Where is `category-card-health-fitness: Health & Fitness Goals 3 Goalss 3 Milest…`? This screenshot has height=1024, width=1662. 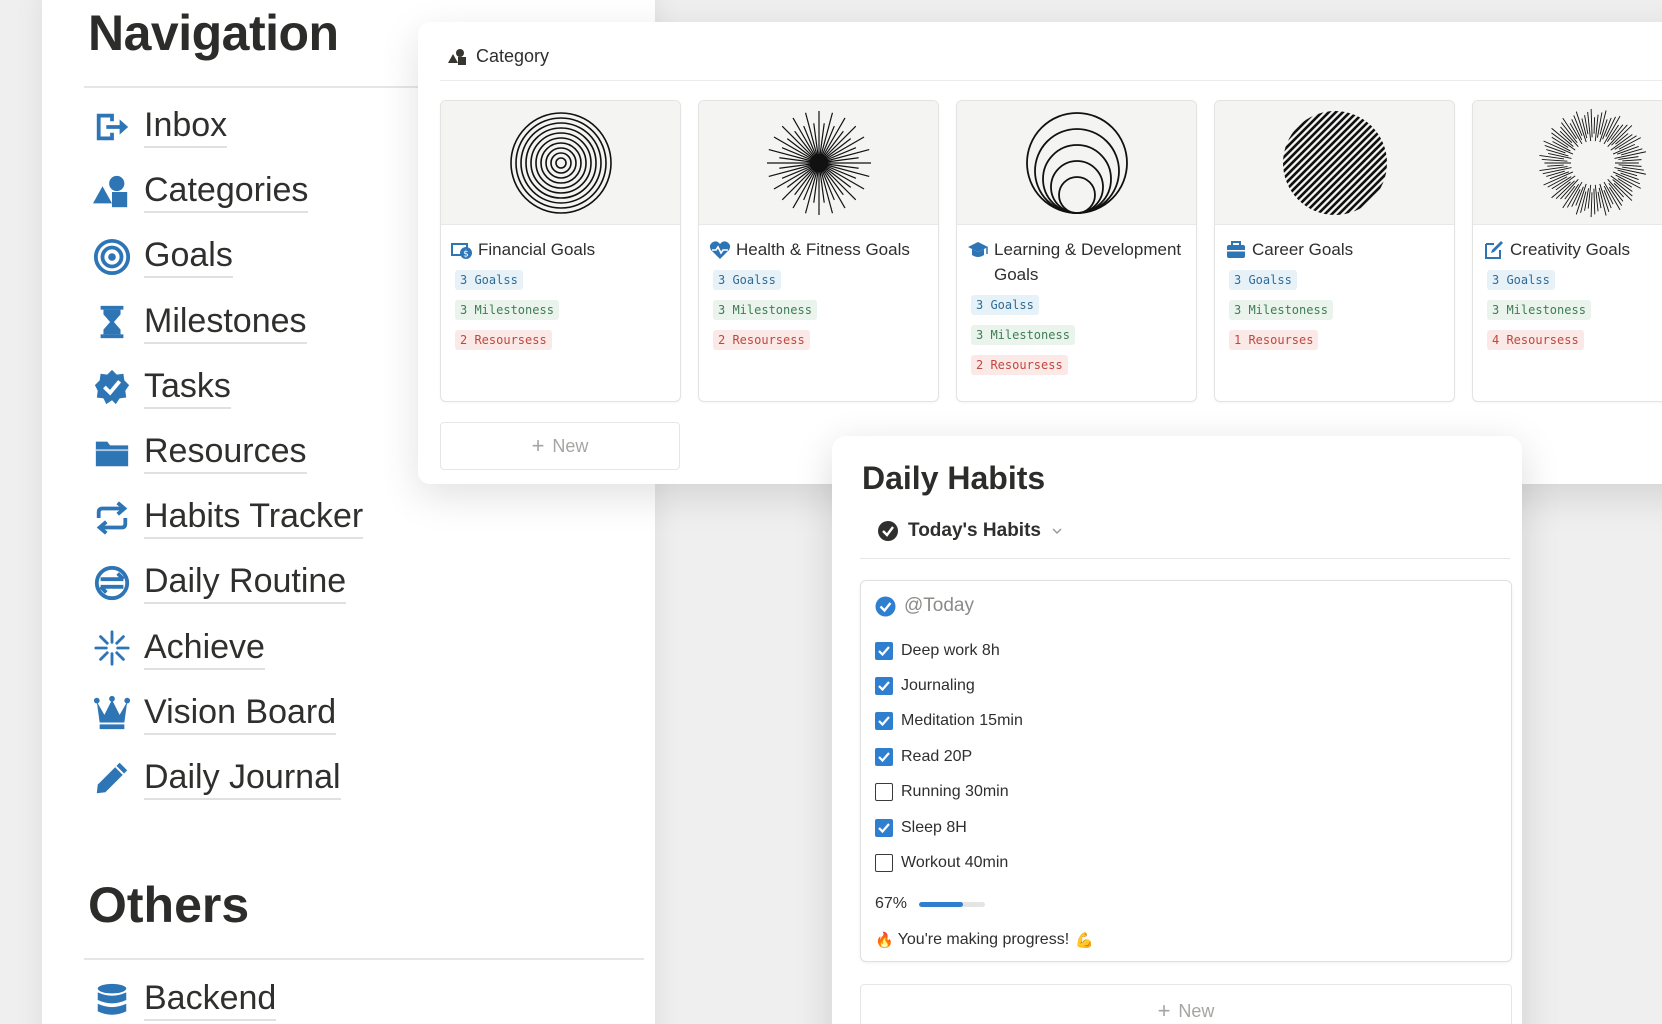
category-card-health-fitness: Health & Fitness Goals 3 Goalss 3 Milest… is located at coordinates (818, 251).